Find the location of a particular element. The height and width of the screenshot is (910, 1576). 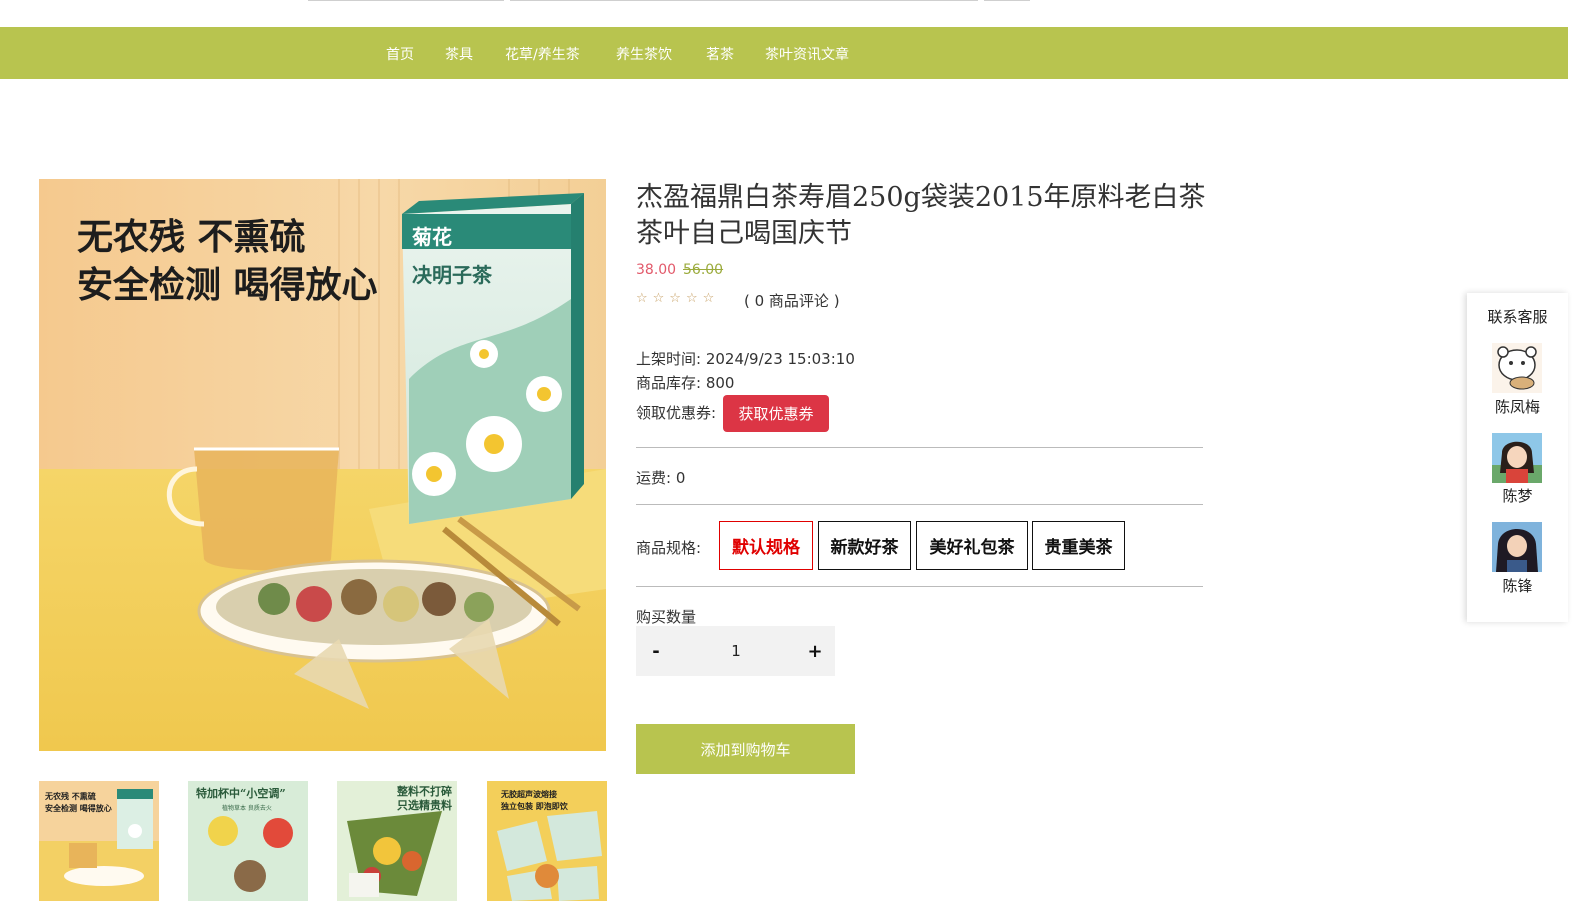

quantity-stepper: - + is located at coordinates (735, 651).